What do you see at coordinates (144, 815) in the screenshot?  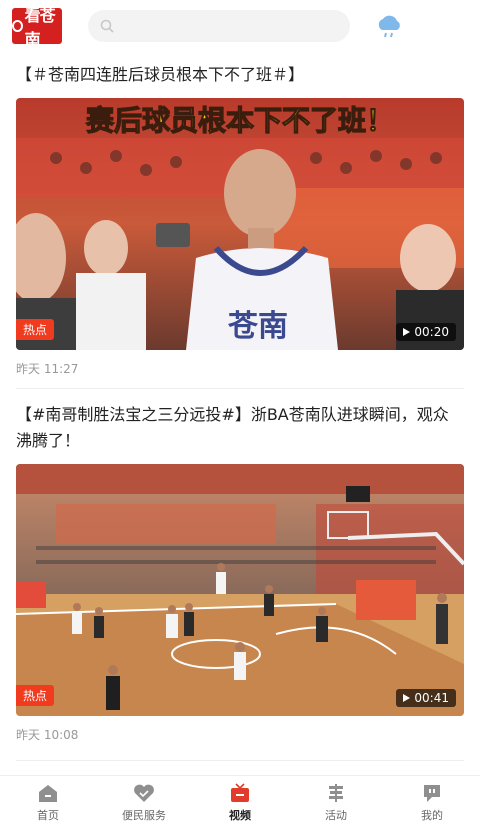 I see `nav-label: 便民服务` at bounding box center [144, 815].